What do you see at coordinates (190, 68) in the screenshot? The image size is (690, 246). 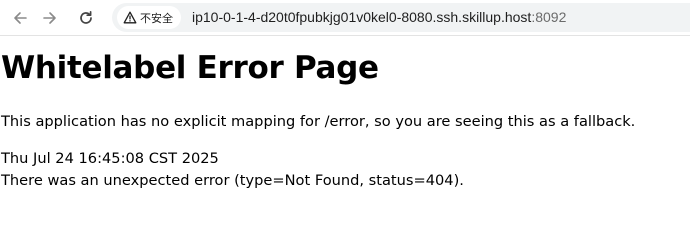 I see `page-title: Whitelabel Error Page` at bounding box center [190, 68].